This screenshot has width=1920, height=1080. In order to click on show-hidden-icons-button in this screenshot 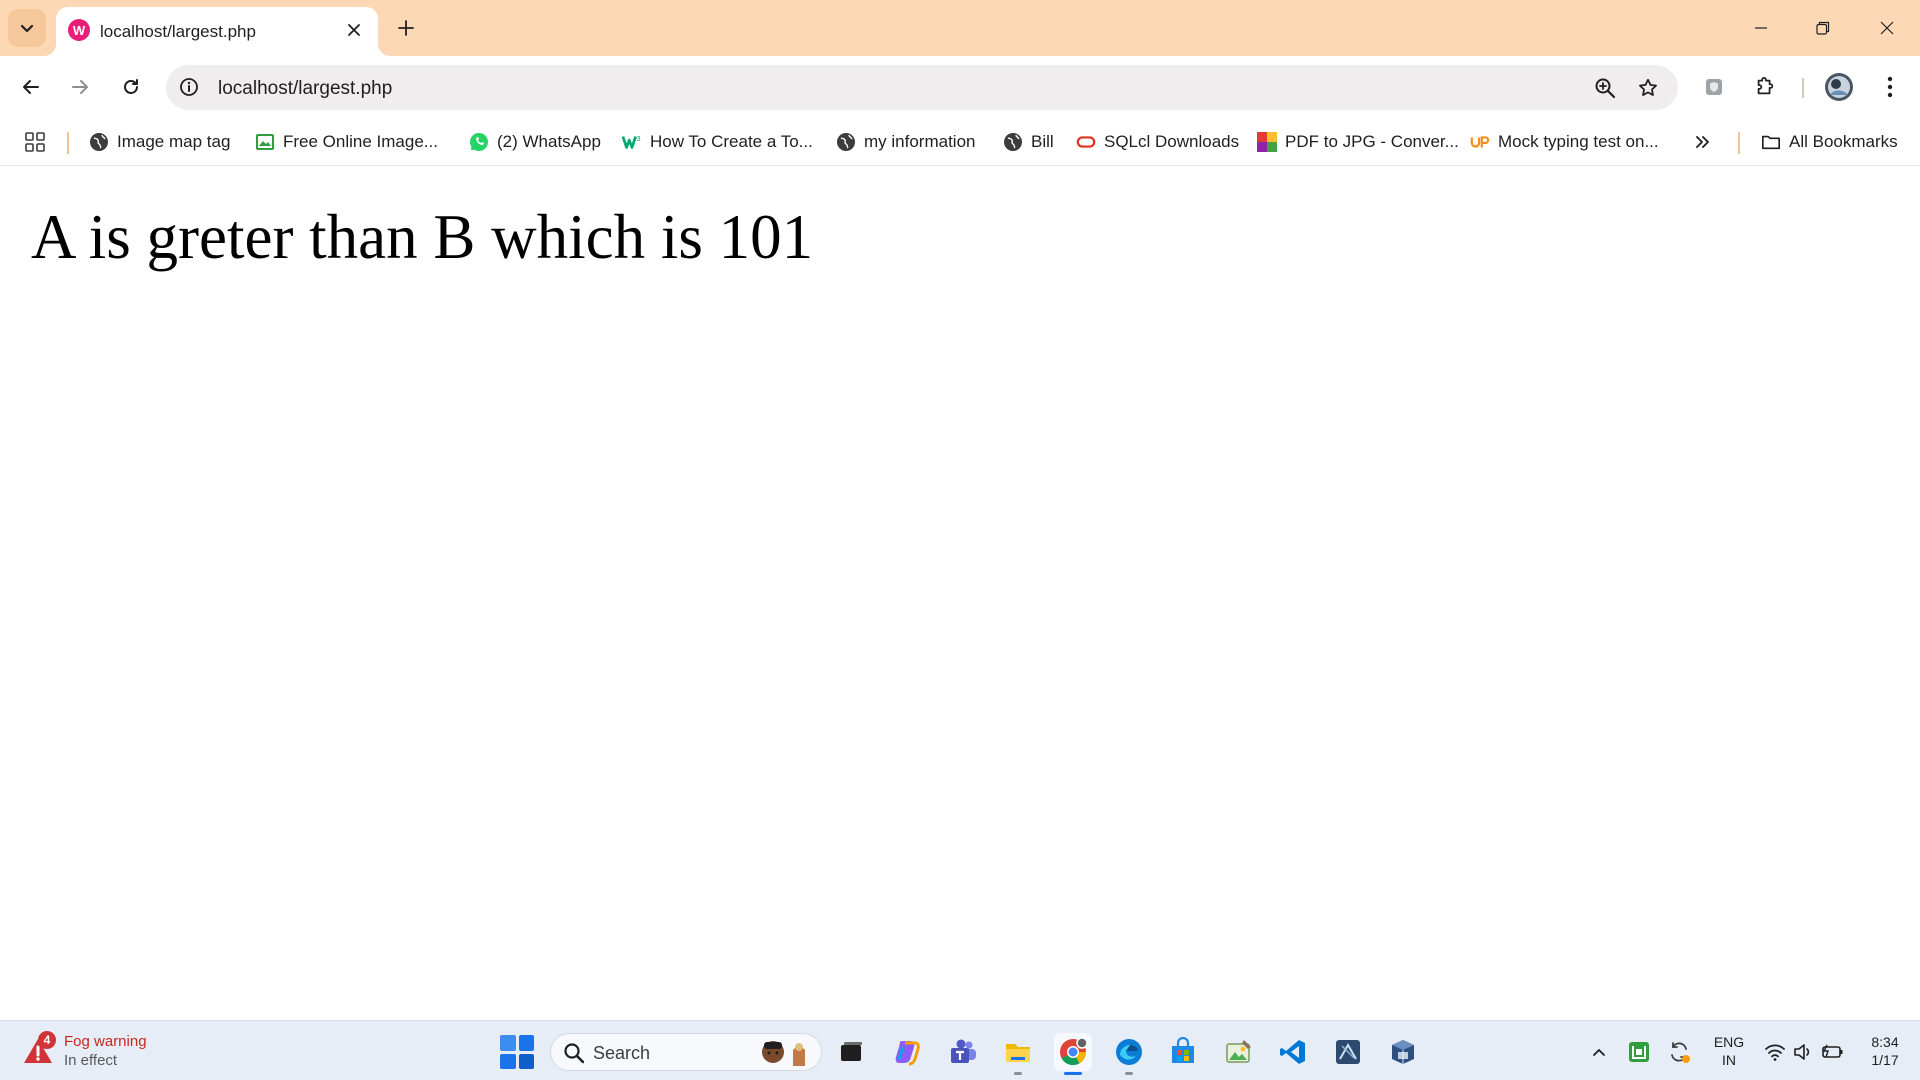, I will do `click(1599, 1052)`.